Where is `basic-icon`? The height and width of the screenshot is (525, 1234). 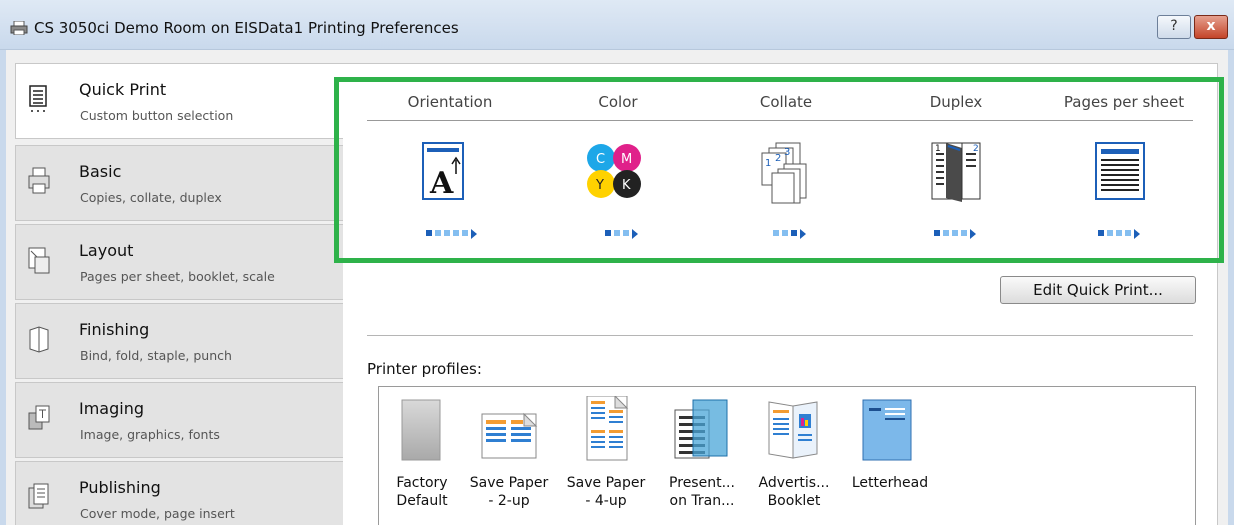 basic-icon is located at coordinates (39, 180).